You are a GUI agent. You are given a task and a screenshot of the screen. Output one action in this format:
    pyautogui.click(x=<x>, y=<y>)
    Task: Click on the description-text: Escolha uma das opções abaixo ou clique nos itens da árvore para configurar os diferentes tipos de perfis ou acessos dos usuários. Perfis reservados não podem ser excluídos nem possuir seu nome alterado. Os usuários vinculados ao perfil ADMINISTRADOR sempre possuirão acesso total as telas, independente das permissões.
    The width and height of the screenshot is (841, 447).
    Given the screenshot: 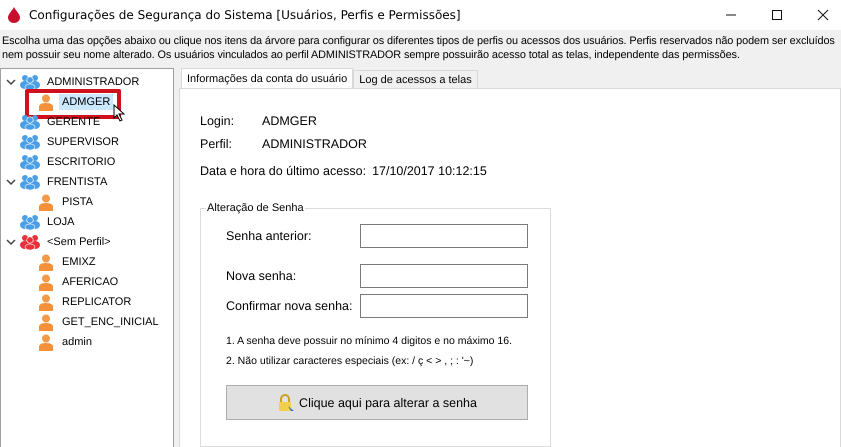 What is the action you would take?
    pyautogui.click(x=419, y=48)
    